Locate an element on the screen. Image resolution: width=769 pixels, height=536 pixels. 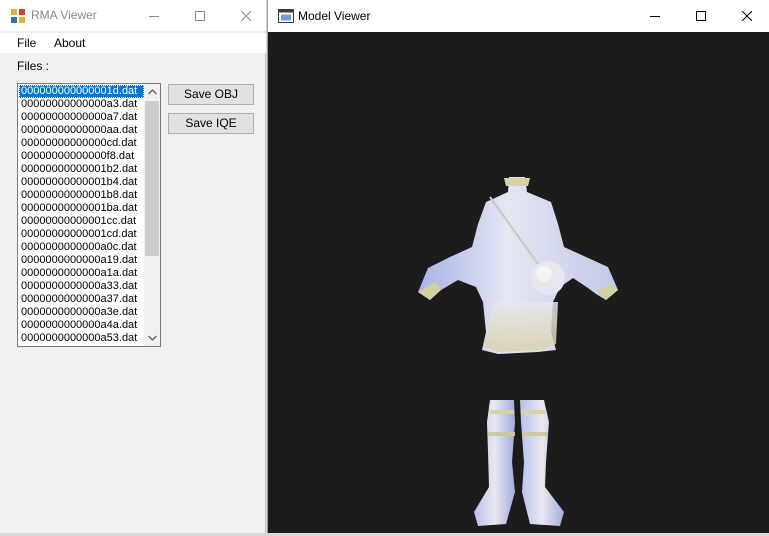
file-list-item: 00000000000001cd.dat is located at coordinates (81, 234).